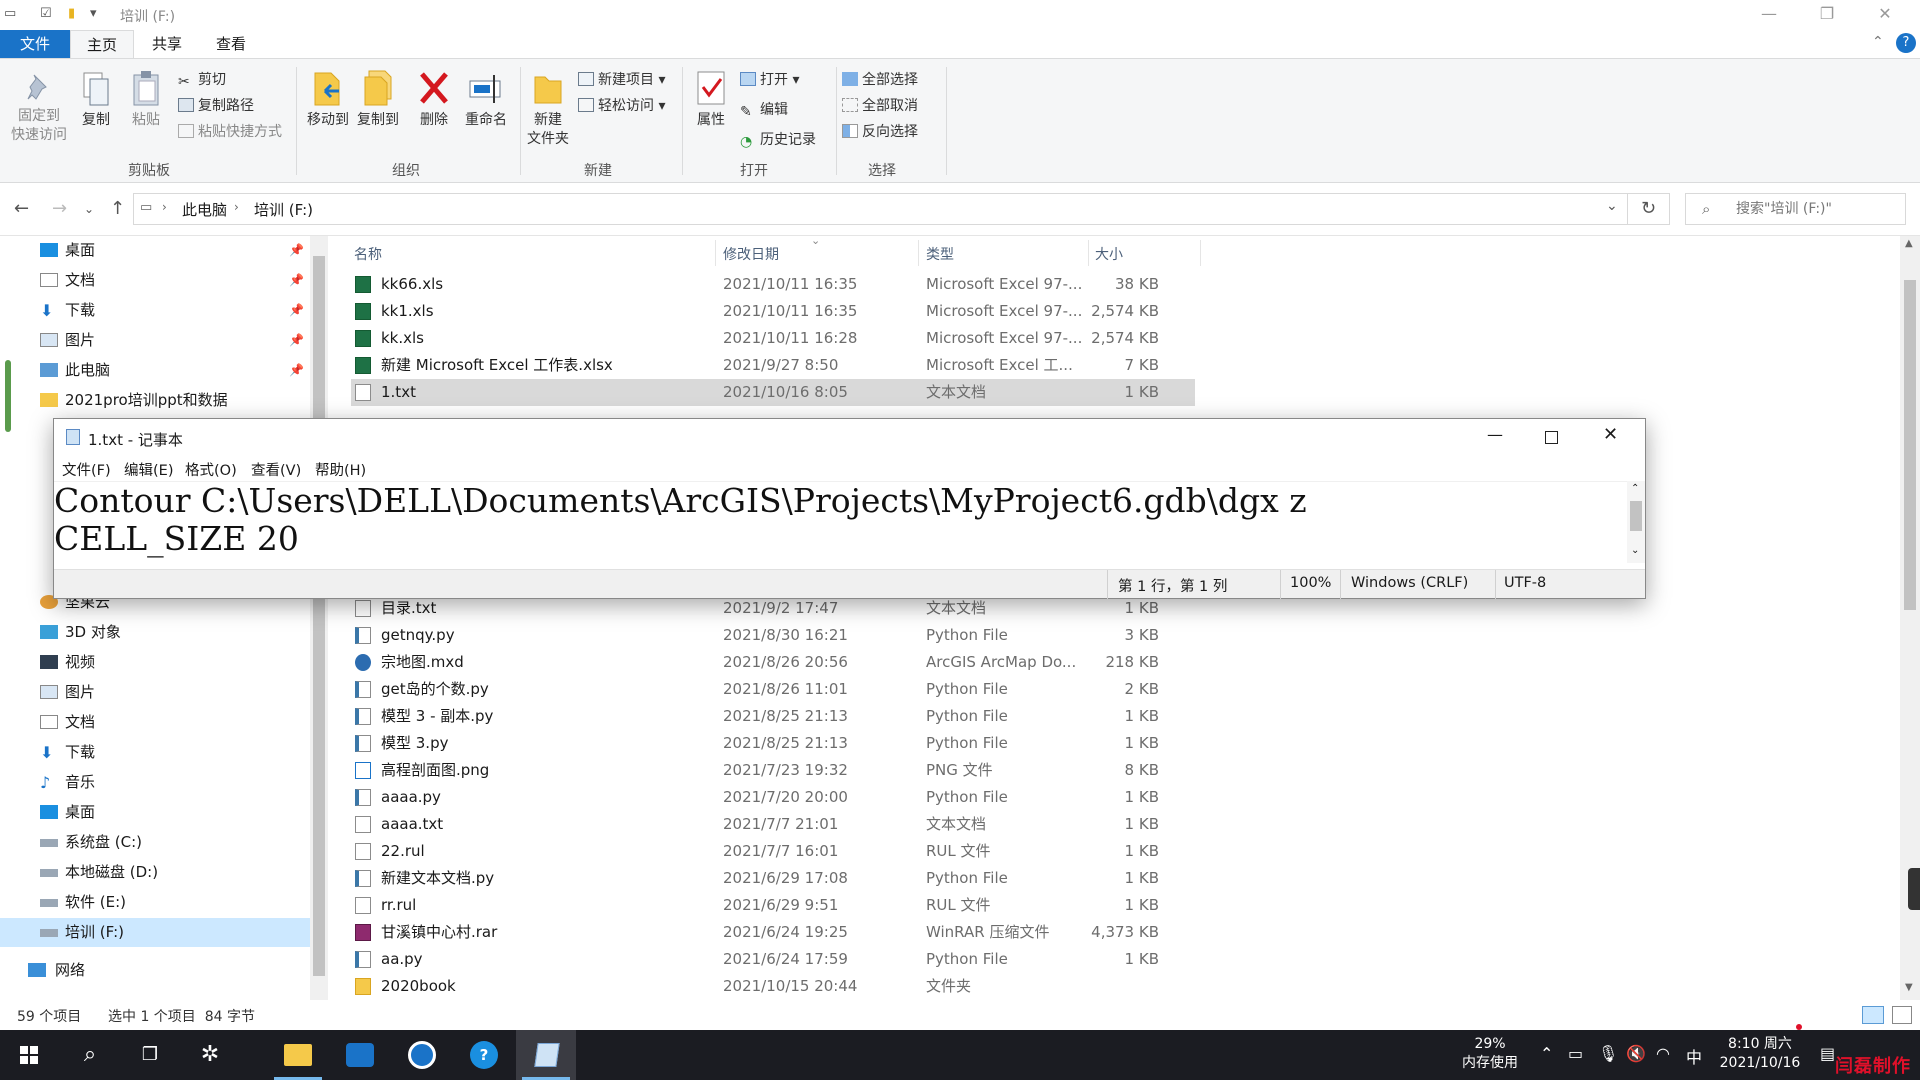 This screenshot has height=1084, width=1920. Describe the element at coordinates (1636, 1053) in the screenshot. I see `volume-muted-icon: 🔇` at that location.